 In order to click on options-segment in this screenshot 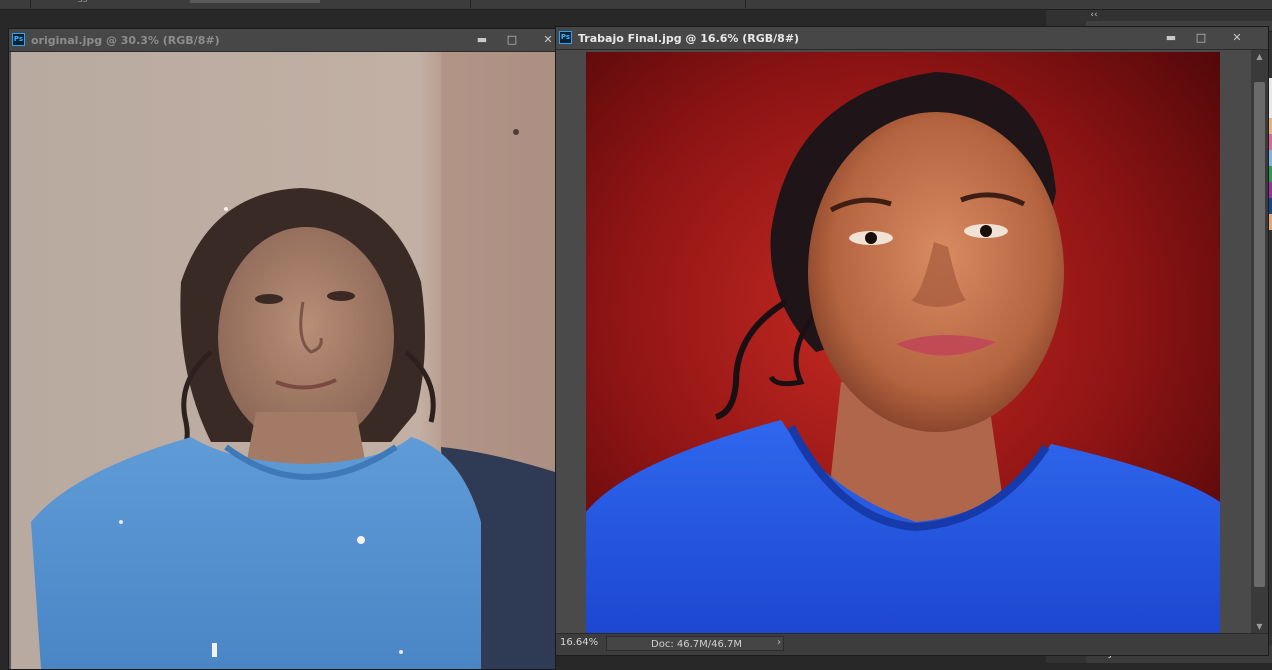, I will do `click(15, 4)`.